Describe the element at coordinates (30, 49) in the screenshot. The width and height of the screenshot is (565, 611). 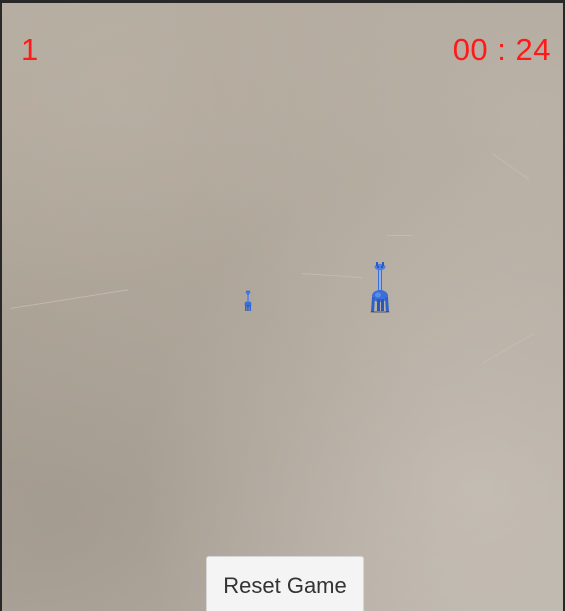
I see `score-counter: 1` at that location.